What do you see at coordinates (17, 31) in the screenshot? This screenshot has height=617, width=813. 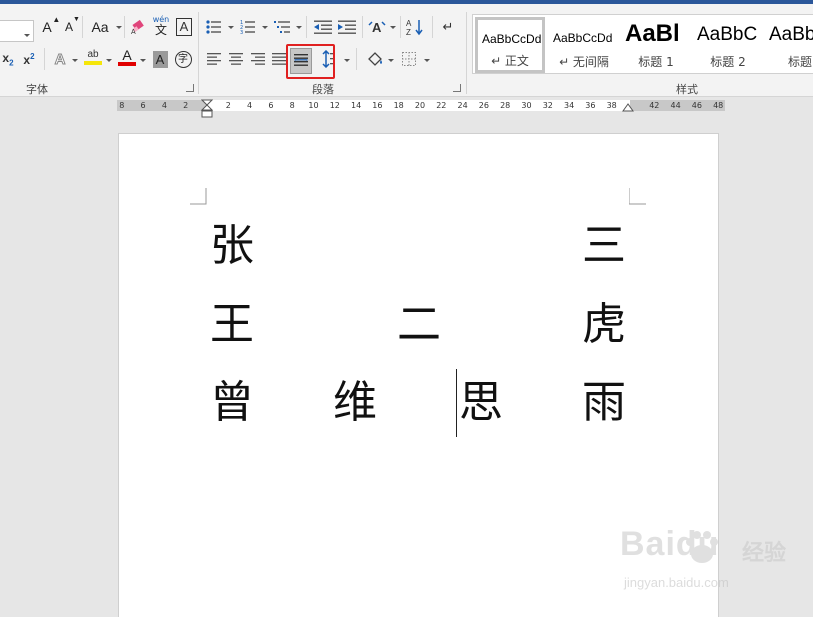 I see `font-size-input` at bounding box center [17, 31].